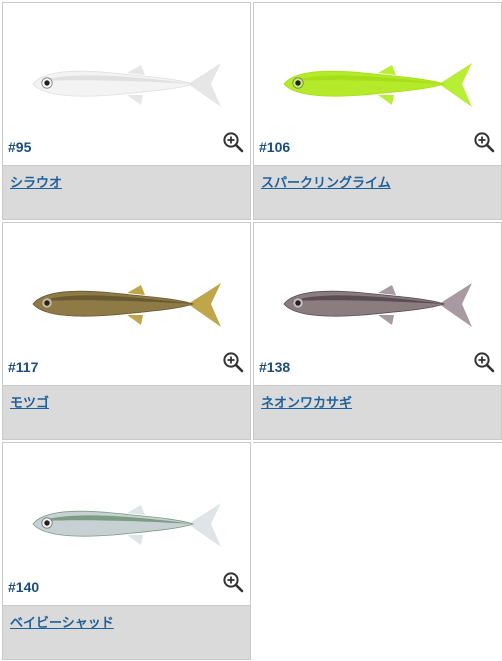 Image resolution: width=502 pixels, height=661 pixels. I want to click on product-image: #106, so click(377, 84).